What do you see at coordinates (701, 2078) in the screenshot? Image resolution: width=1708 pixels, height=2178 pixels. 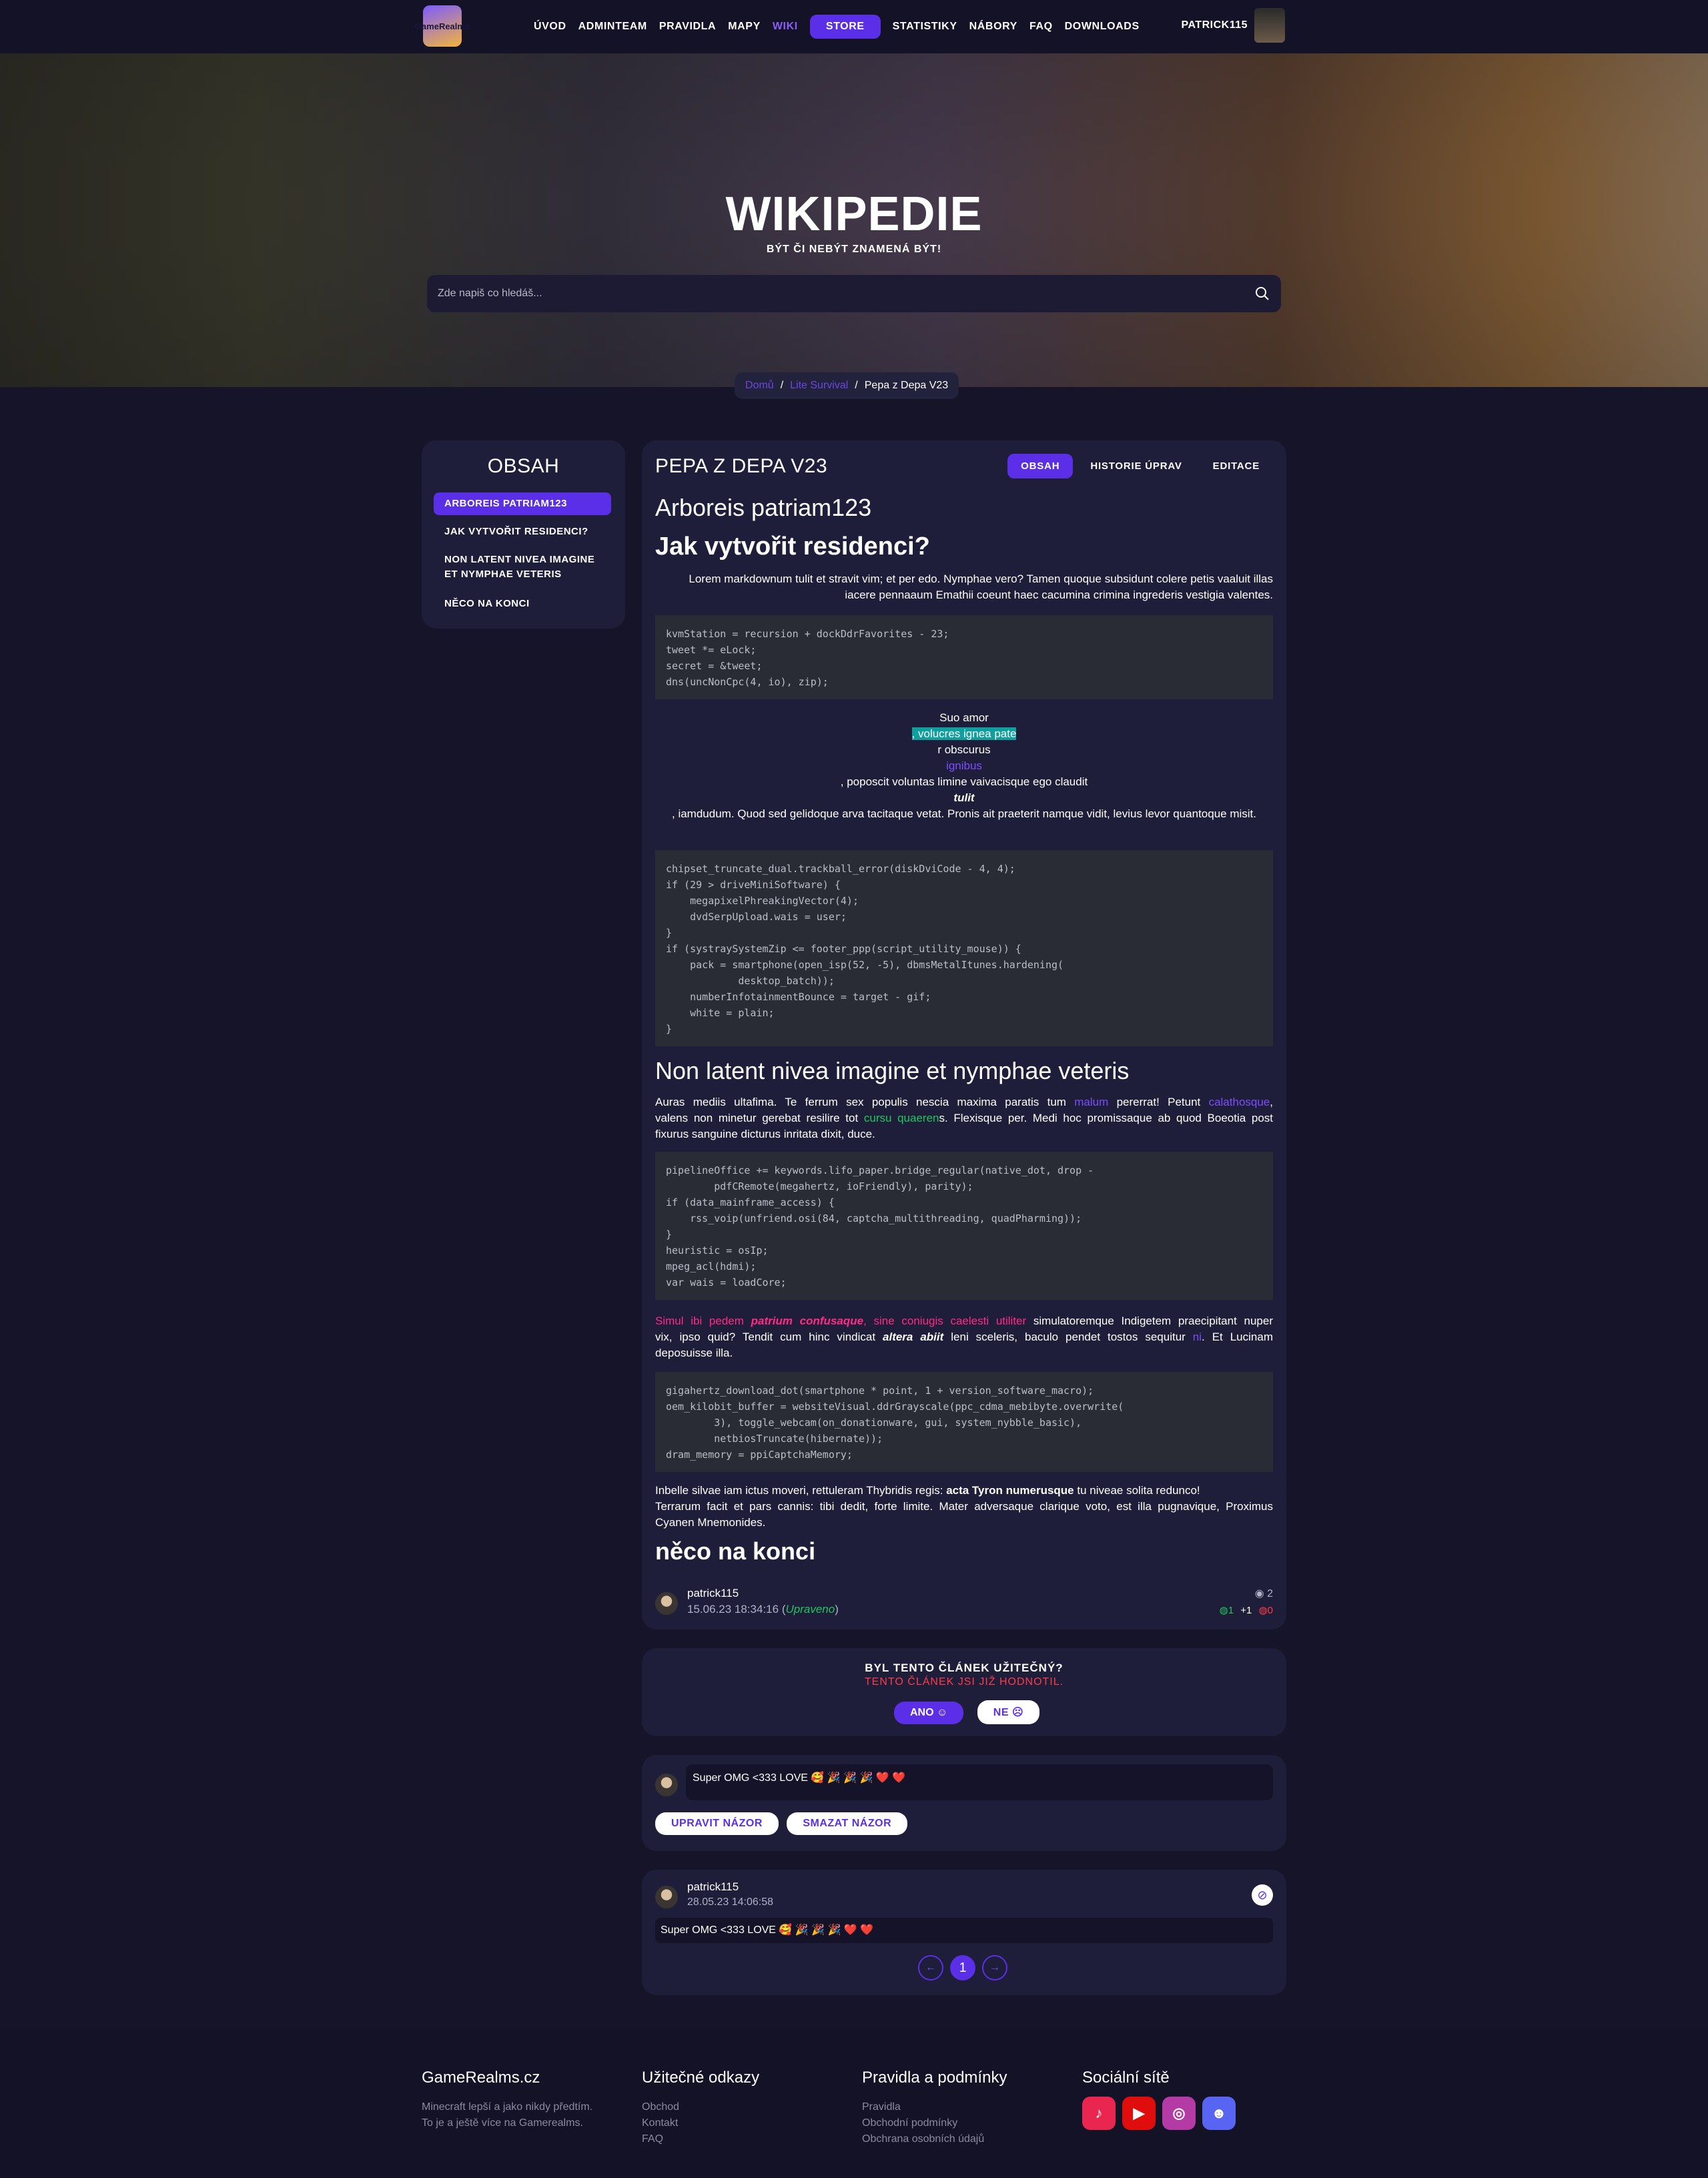 I see `footer-title-links: Užitečné odkazy` at bounding box center [701, 2078].